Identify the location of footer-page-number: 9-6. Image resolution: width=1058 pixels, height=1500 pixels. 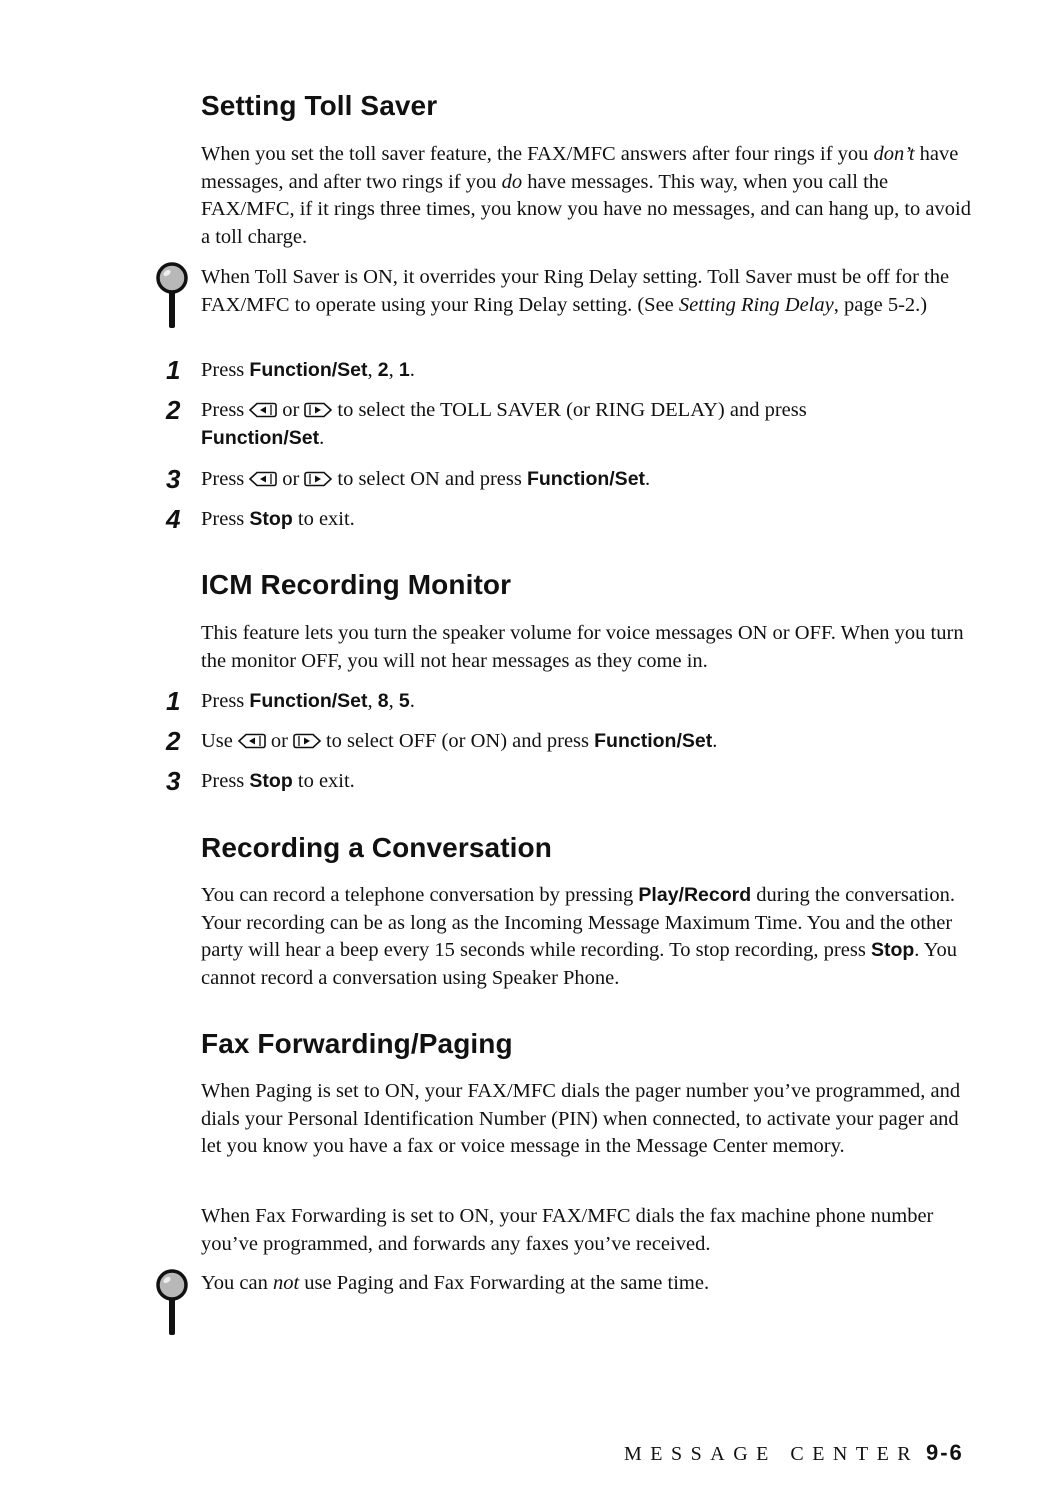
(945, 1452).